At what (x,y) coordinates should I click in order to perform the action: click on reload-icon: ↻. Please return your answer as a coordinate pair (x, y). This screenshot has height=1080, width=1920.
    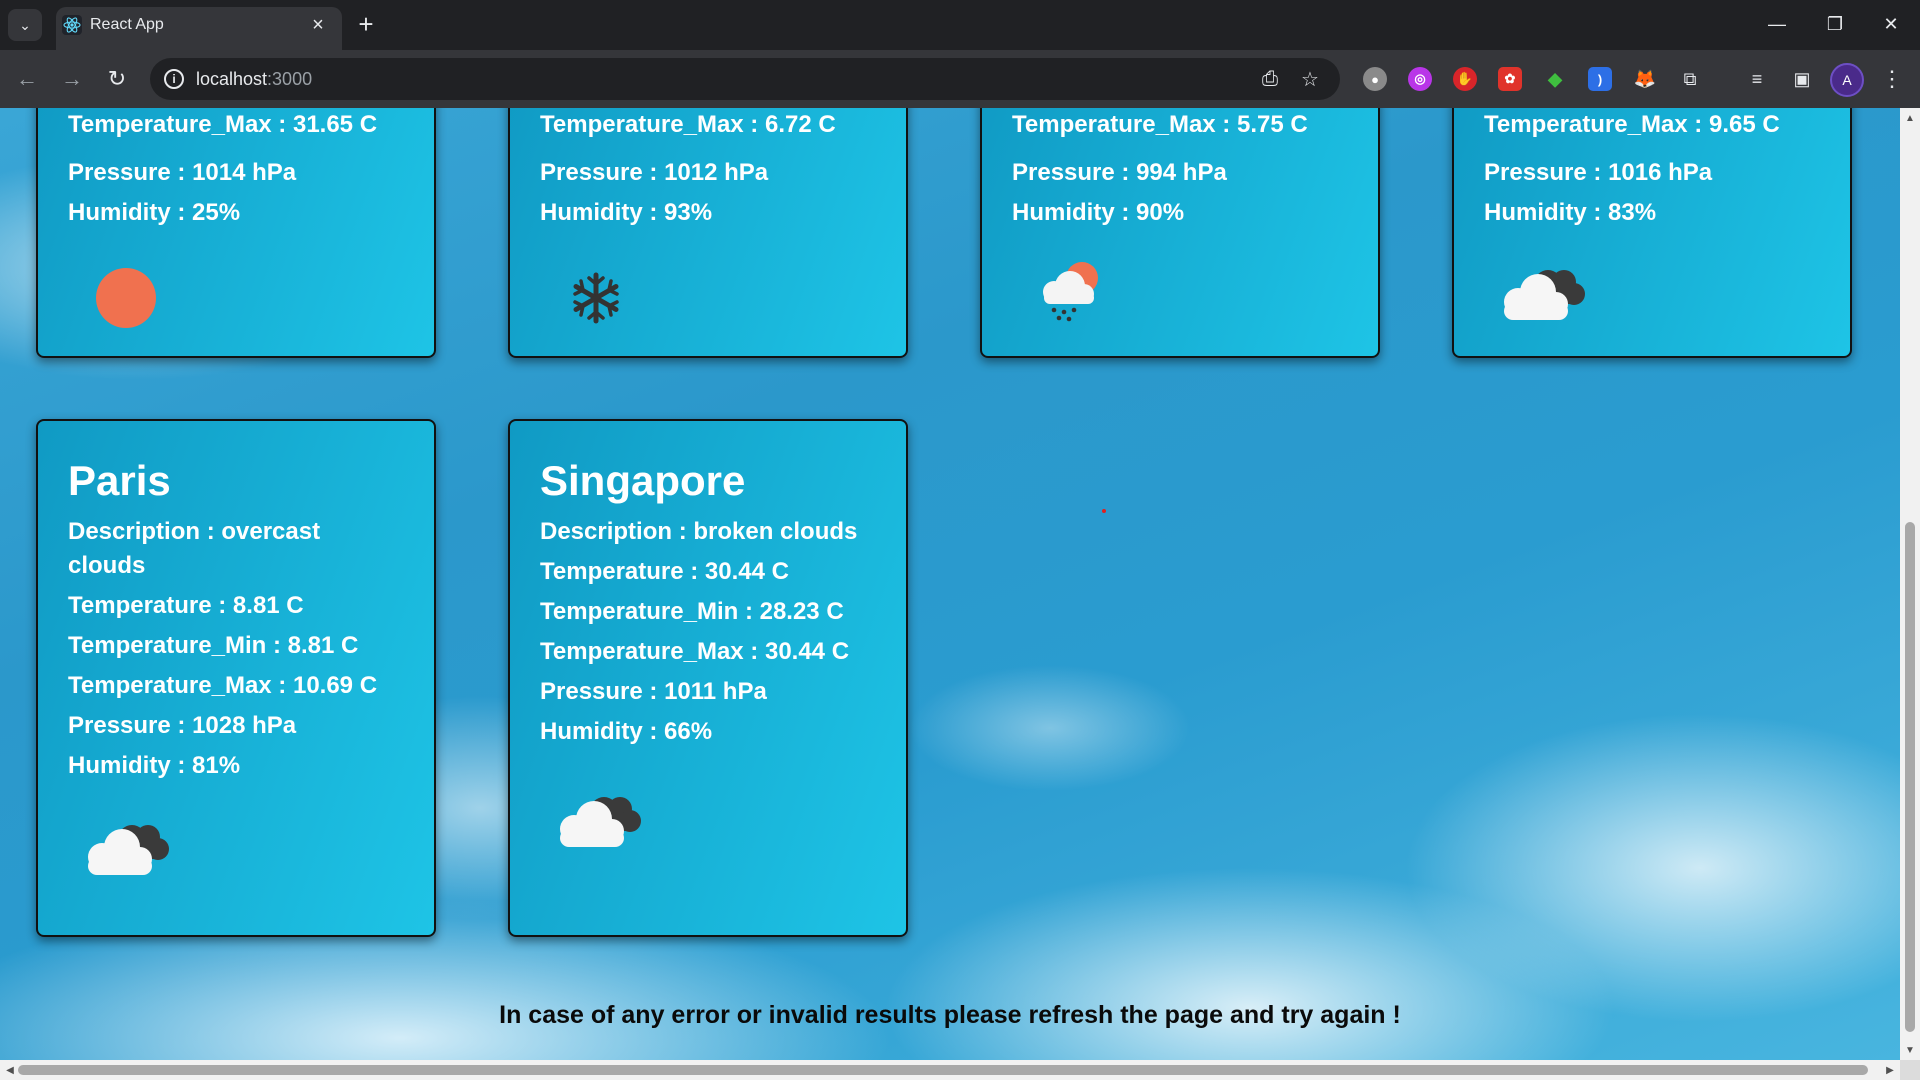
    Looking at the image, I should click on (117, 79).